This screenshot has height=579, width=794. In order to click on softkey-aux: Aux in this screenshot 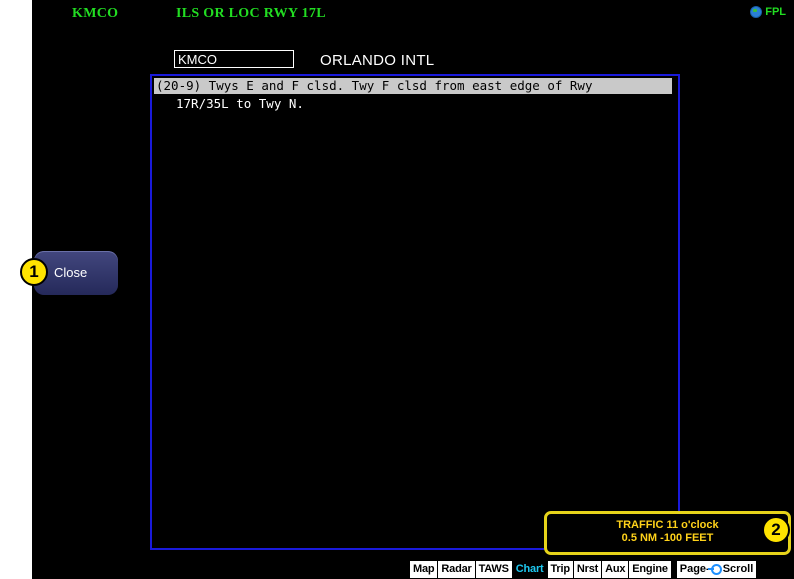, I will do `click(615, 569)`.